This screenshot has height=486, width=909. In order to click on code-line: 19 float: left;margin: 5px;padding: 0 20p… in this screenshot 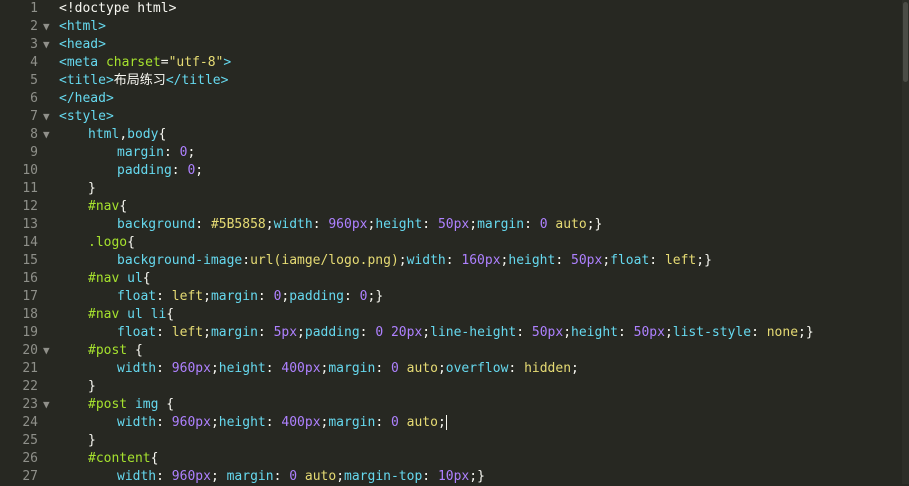, I will do `click(450, 333)`.